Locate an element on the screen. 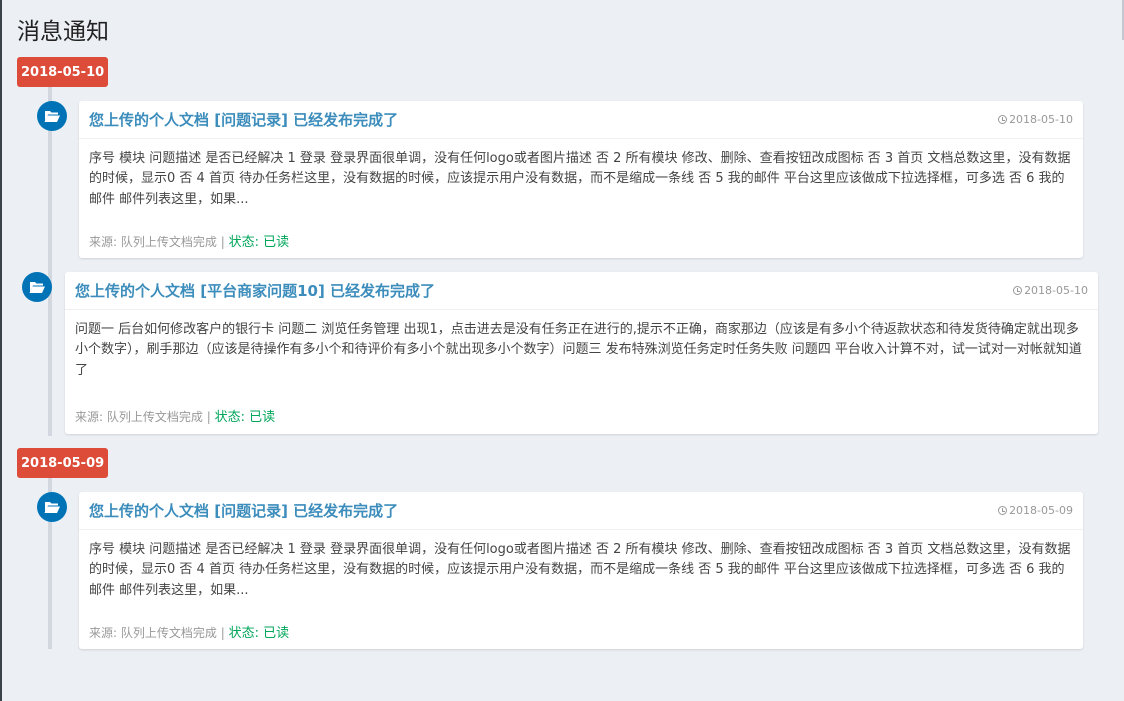 The image size is (1124, 701). card-header: 您上传的个人文档 [问题记录] 已经发布完成了 2018-05-10 is located at coordinates (581, 120).